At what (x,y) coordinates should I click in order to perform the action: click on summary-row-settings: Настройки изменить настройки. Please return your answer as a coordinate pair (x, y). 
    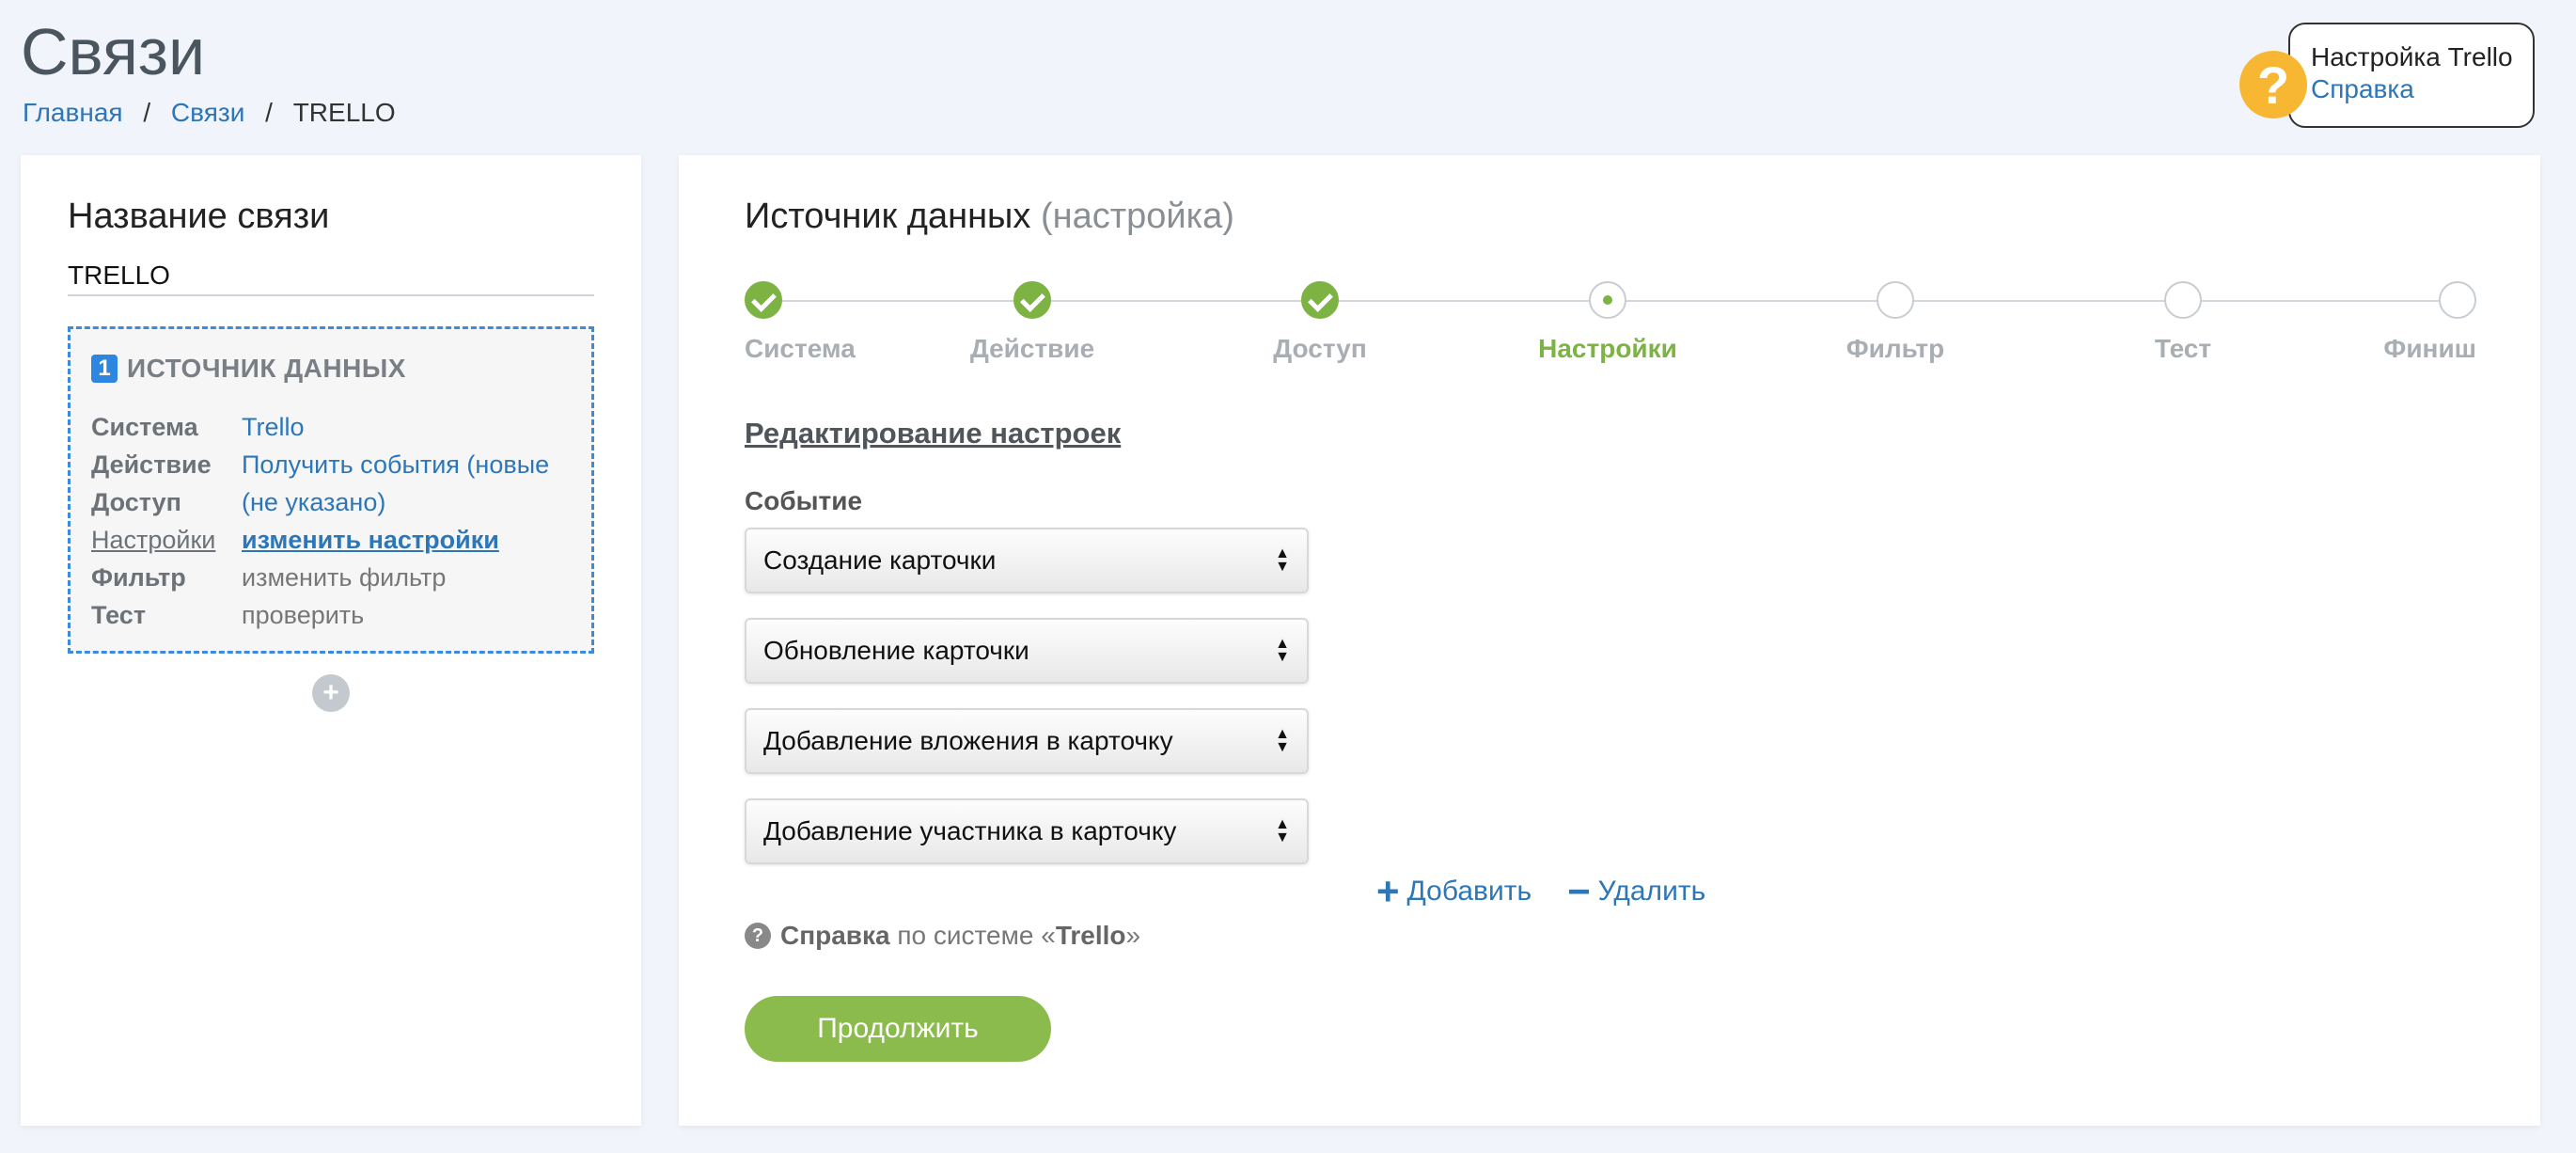
    Looking at the image, I should click on (331, 540).